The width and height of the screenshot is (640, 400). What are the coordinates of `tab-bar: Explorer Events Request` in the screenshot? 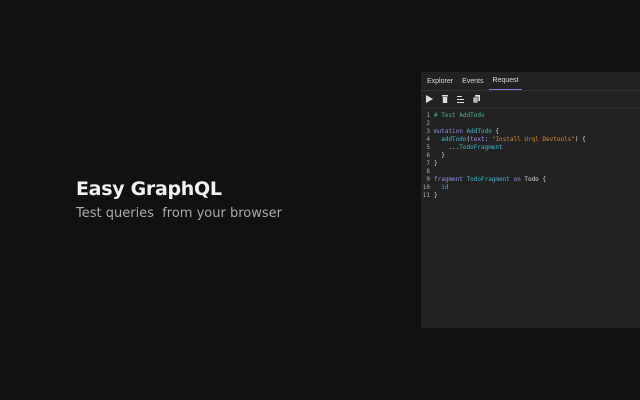 It's located at (530, 81).